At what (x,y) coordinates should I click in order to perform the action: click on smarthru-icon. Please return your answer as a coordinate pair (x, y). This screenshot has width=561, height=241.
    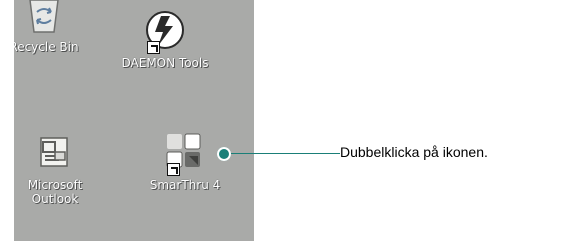
    Looking at the image, I should click on (185, 154).